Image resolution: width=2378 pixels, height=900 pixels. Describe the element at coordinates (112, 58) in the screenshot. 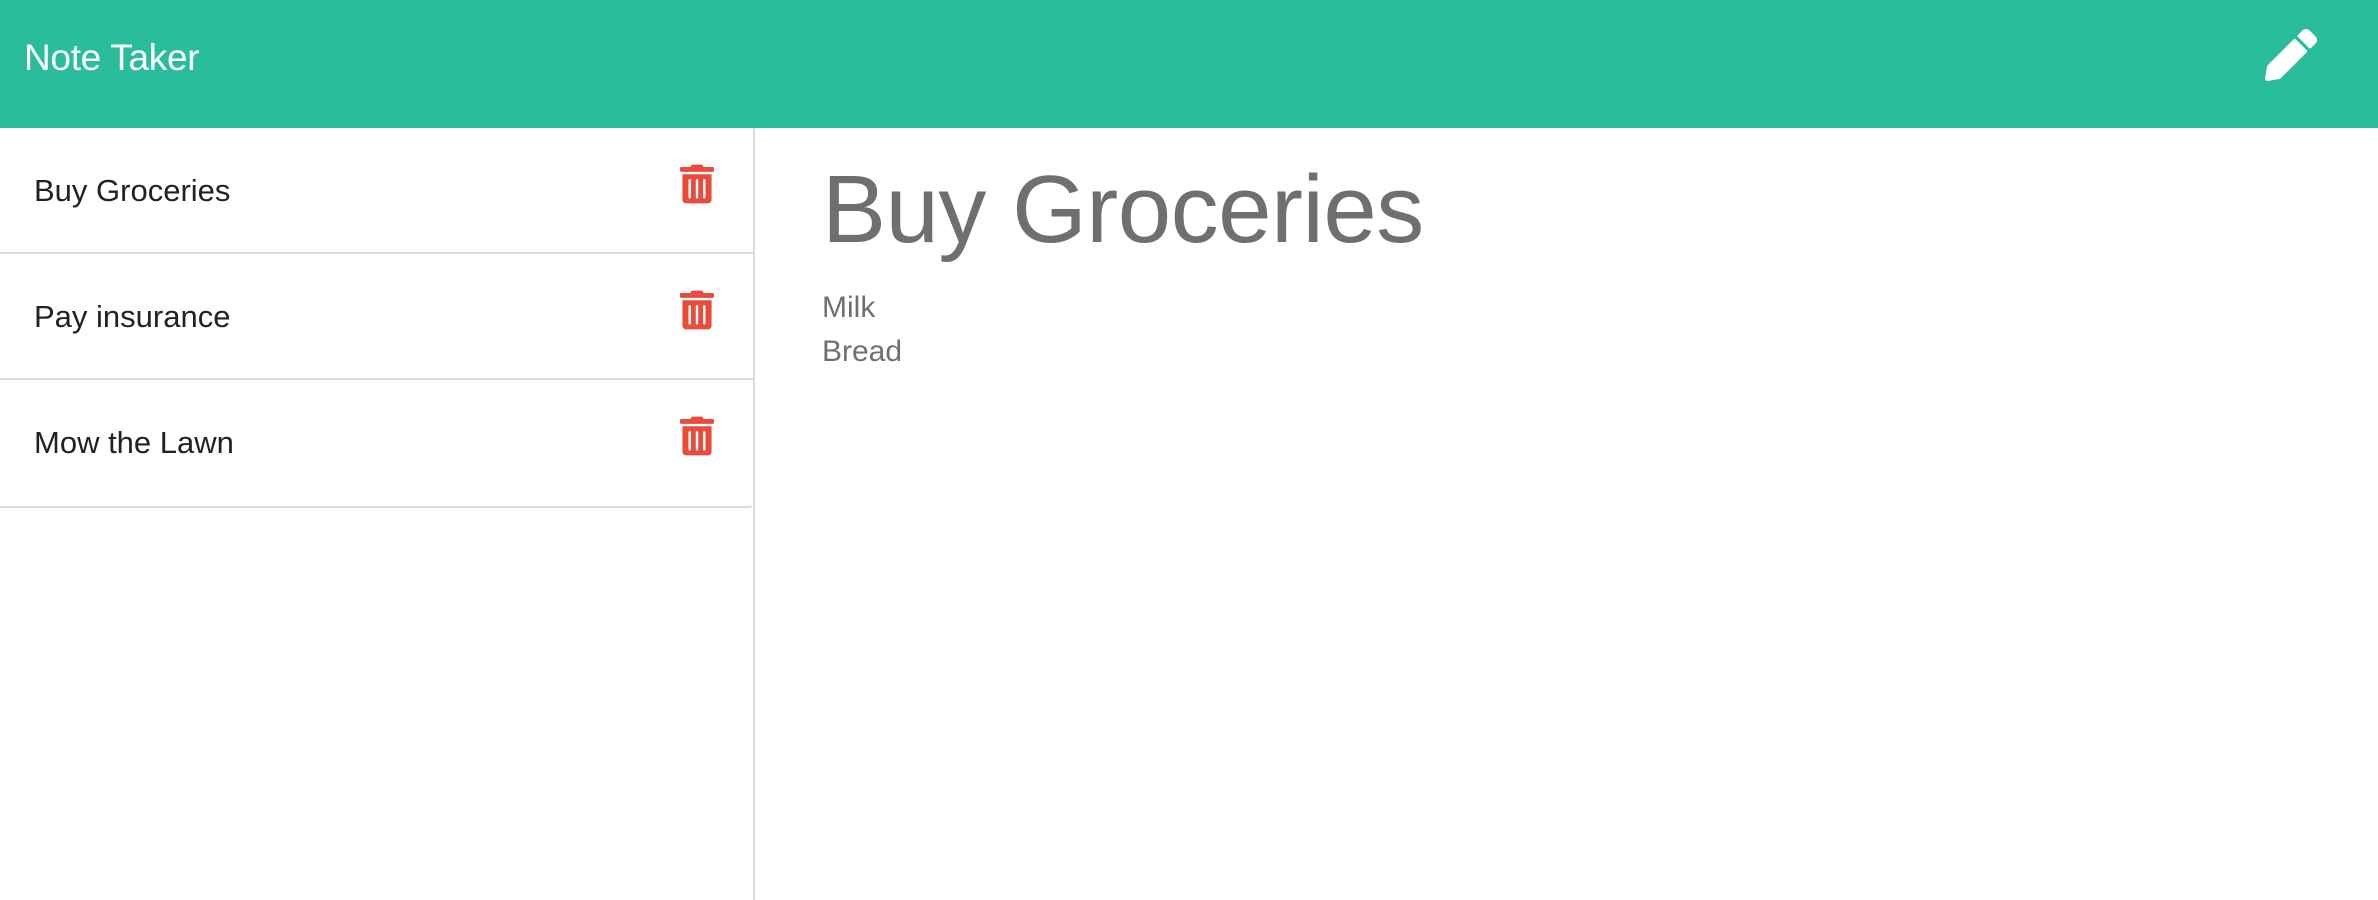

I see `app-title: Note Taker` at that location.